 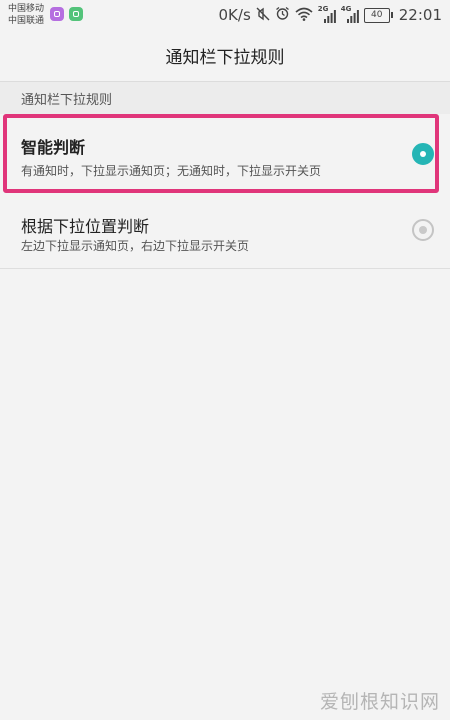 What do you see at coordinates (85, 226) in the screenshot?
I see `option-title: 根据下拉位置判断` at bounding box center [85, 226].